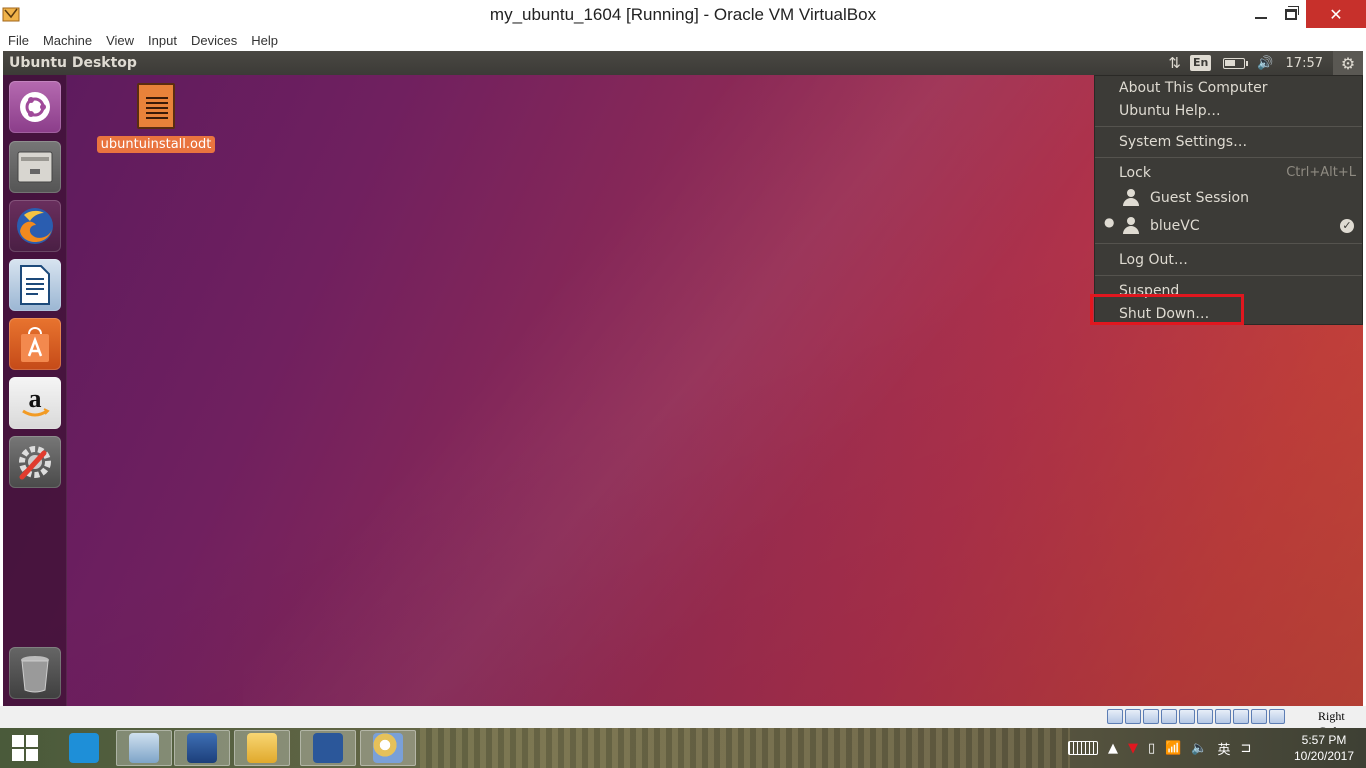 The height and width of the screenshot is (768, 1366). Describe the element at coordinates (162, 40) in the screenshot. I see `menu-input: Input` at that location.